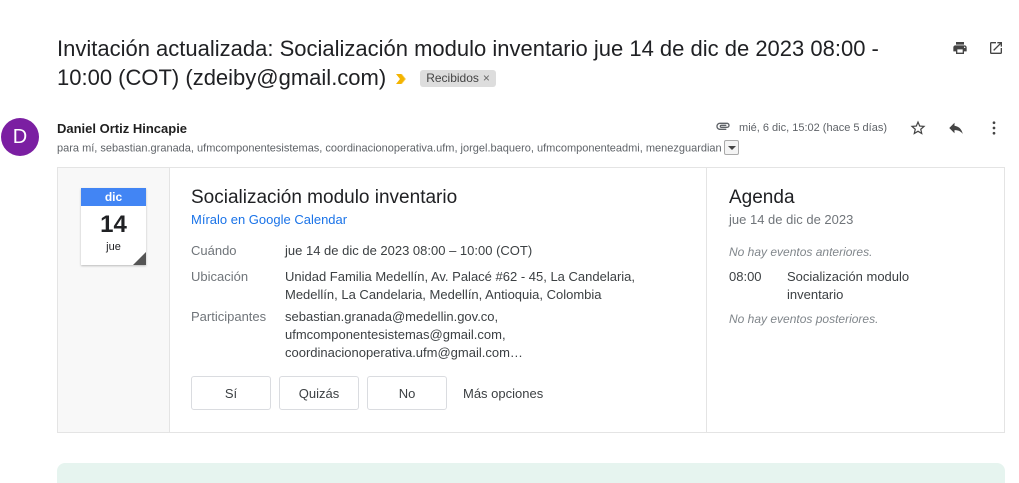 This screenshot has height=483, width=1019. Describe the element at coordinates (804, 319) in the screenshot. I see `agenda-no-next: No hay eventos posteriores.` at that location.